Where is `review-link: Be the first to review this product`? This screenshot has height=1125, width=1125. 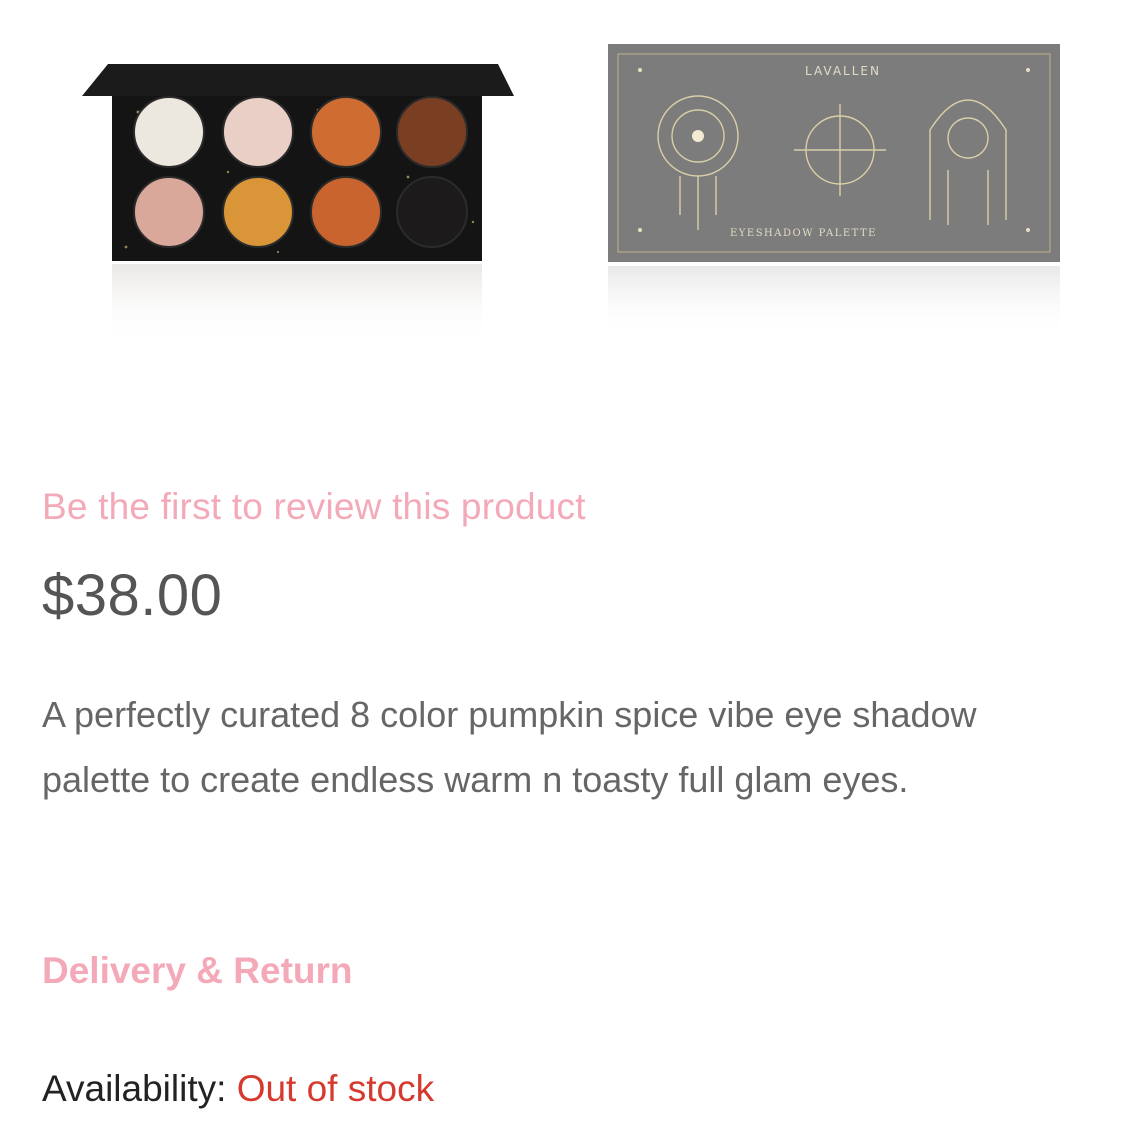 review-link: Be the first to review this product is located at coordinates (314, 507).